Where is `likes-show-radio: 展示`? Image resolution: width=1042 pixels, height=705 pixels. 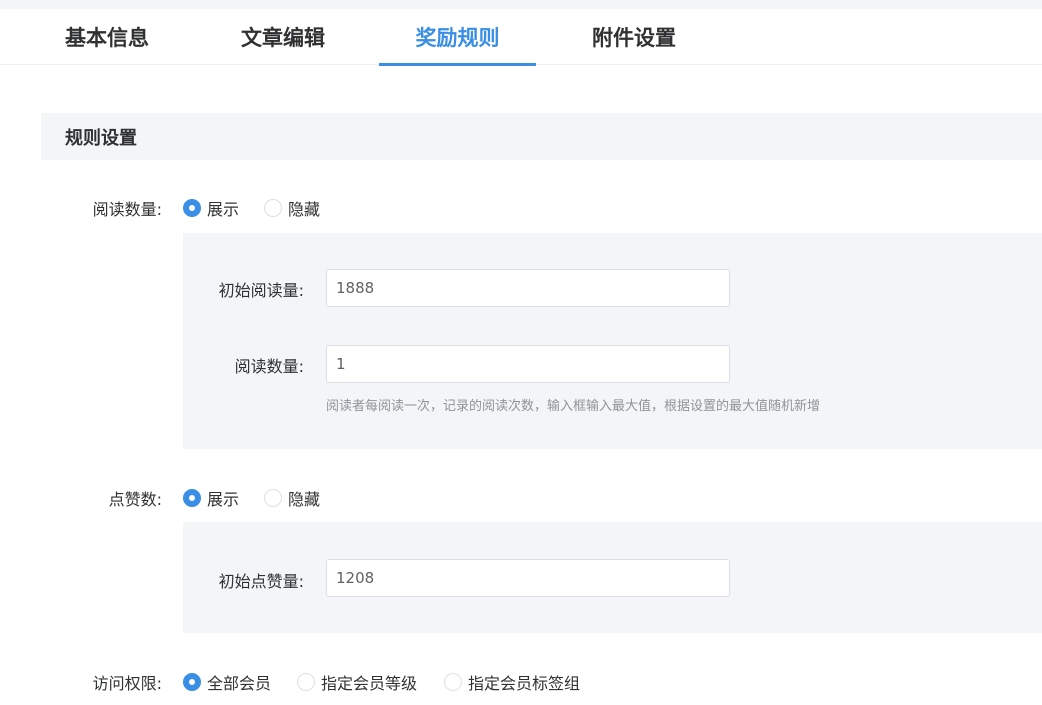 likes-show-radio: 展示 is located at coordinates (211, 498).